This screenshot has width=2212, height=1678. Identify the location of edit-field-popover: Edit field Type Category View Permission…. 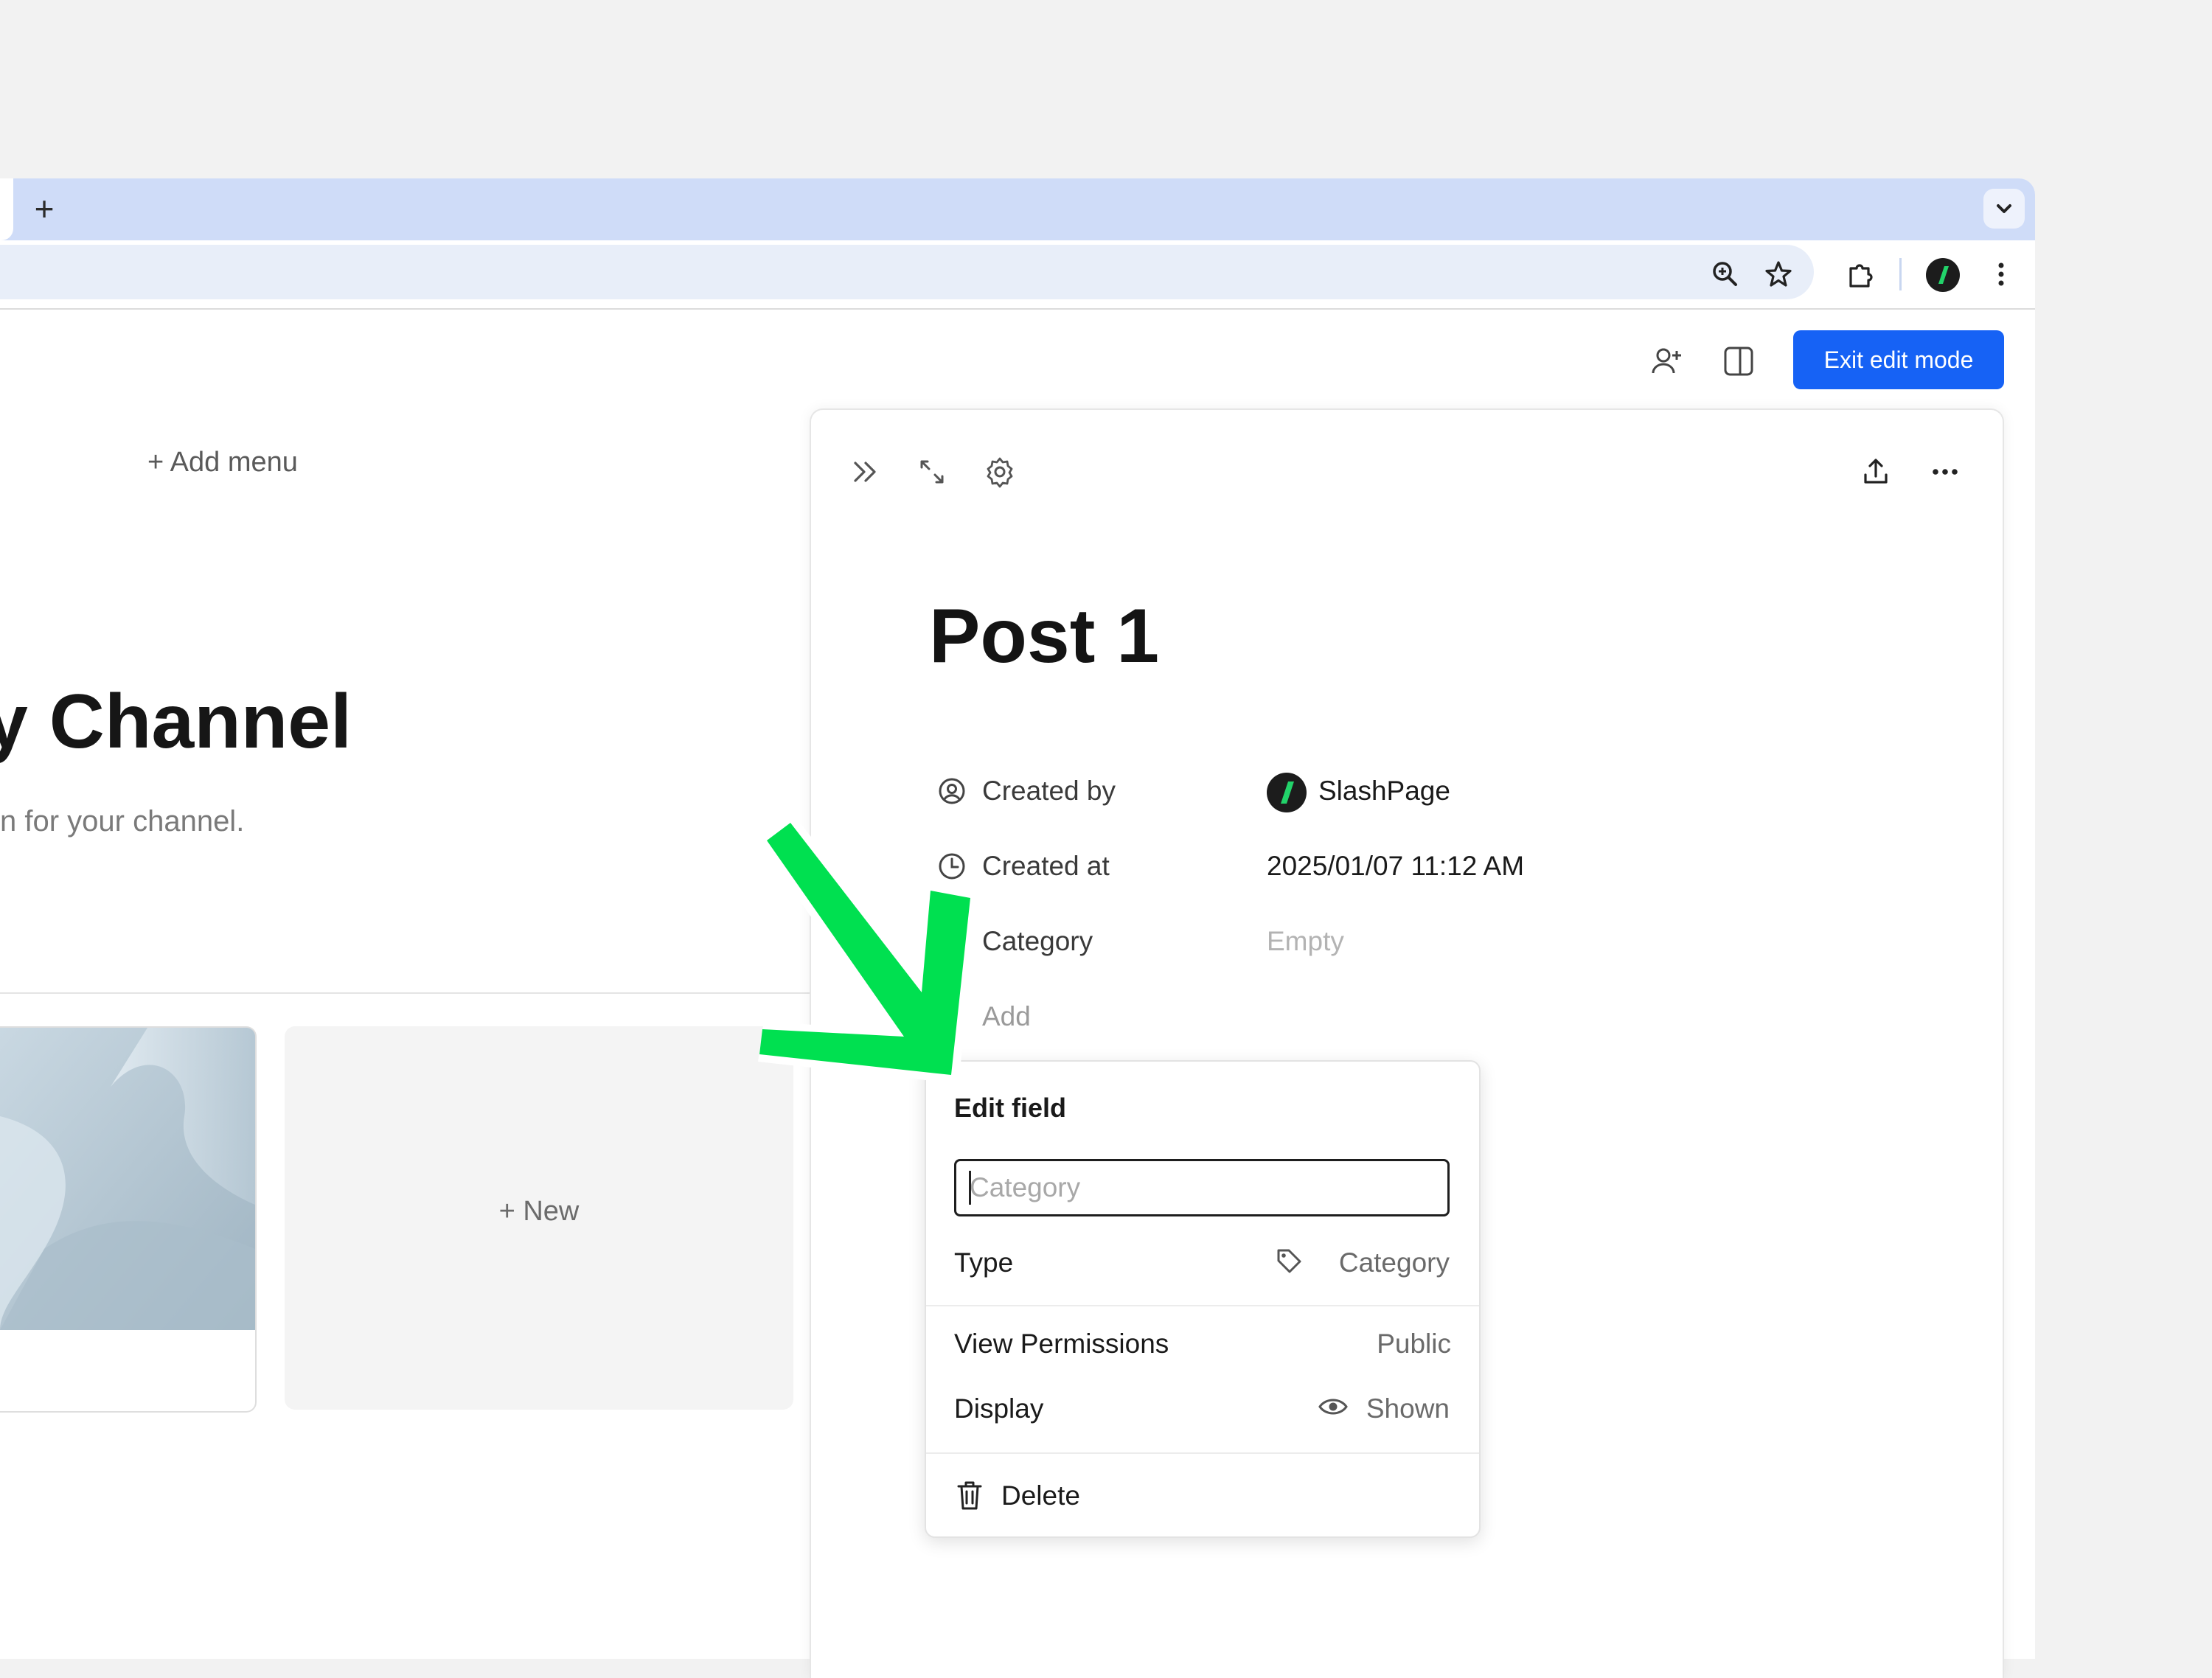
(1203, 1299).